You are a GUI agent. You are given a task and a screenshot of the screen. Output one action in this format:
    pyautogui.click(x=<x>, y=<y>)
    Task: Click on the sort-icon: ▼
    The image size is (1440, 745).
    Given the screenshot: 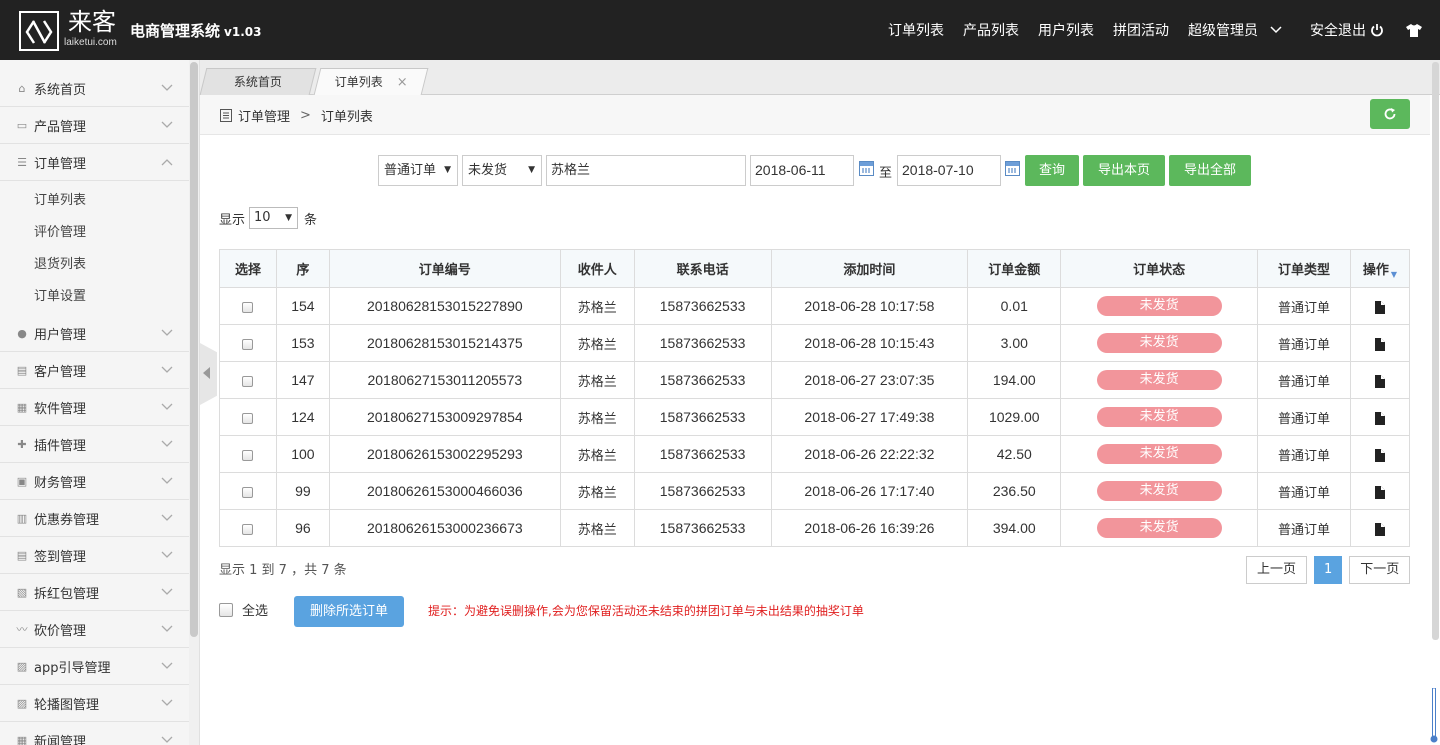 What is the action you would take?
    pyautogui.click(x=1394, y=274)
    